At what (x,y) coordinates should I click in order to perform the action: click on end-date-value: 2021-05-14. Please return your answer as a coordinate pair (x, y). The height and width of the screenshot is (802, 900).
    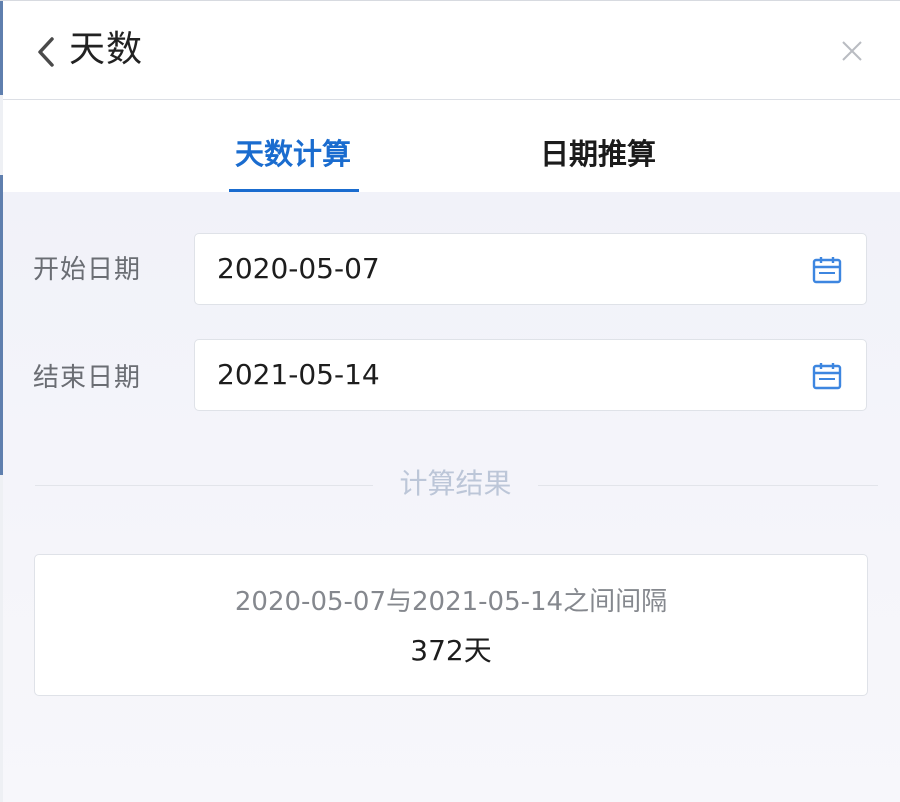
    Looking at the image, I should click on (298, 374).